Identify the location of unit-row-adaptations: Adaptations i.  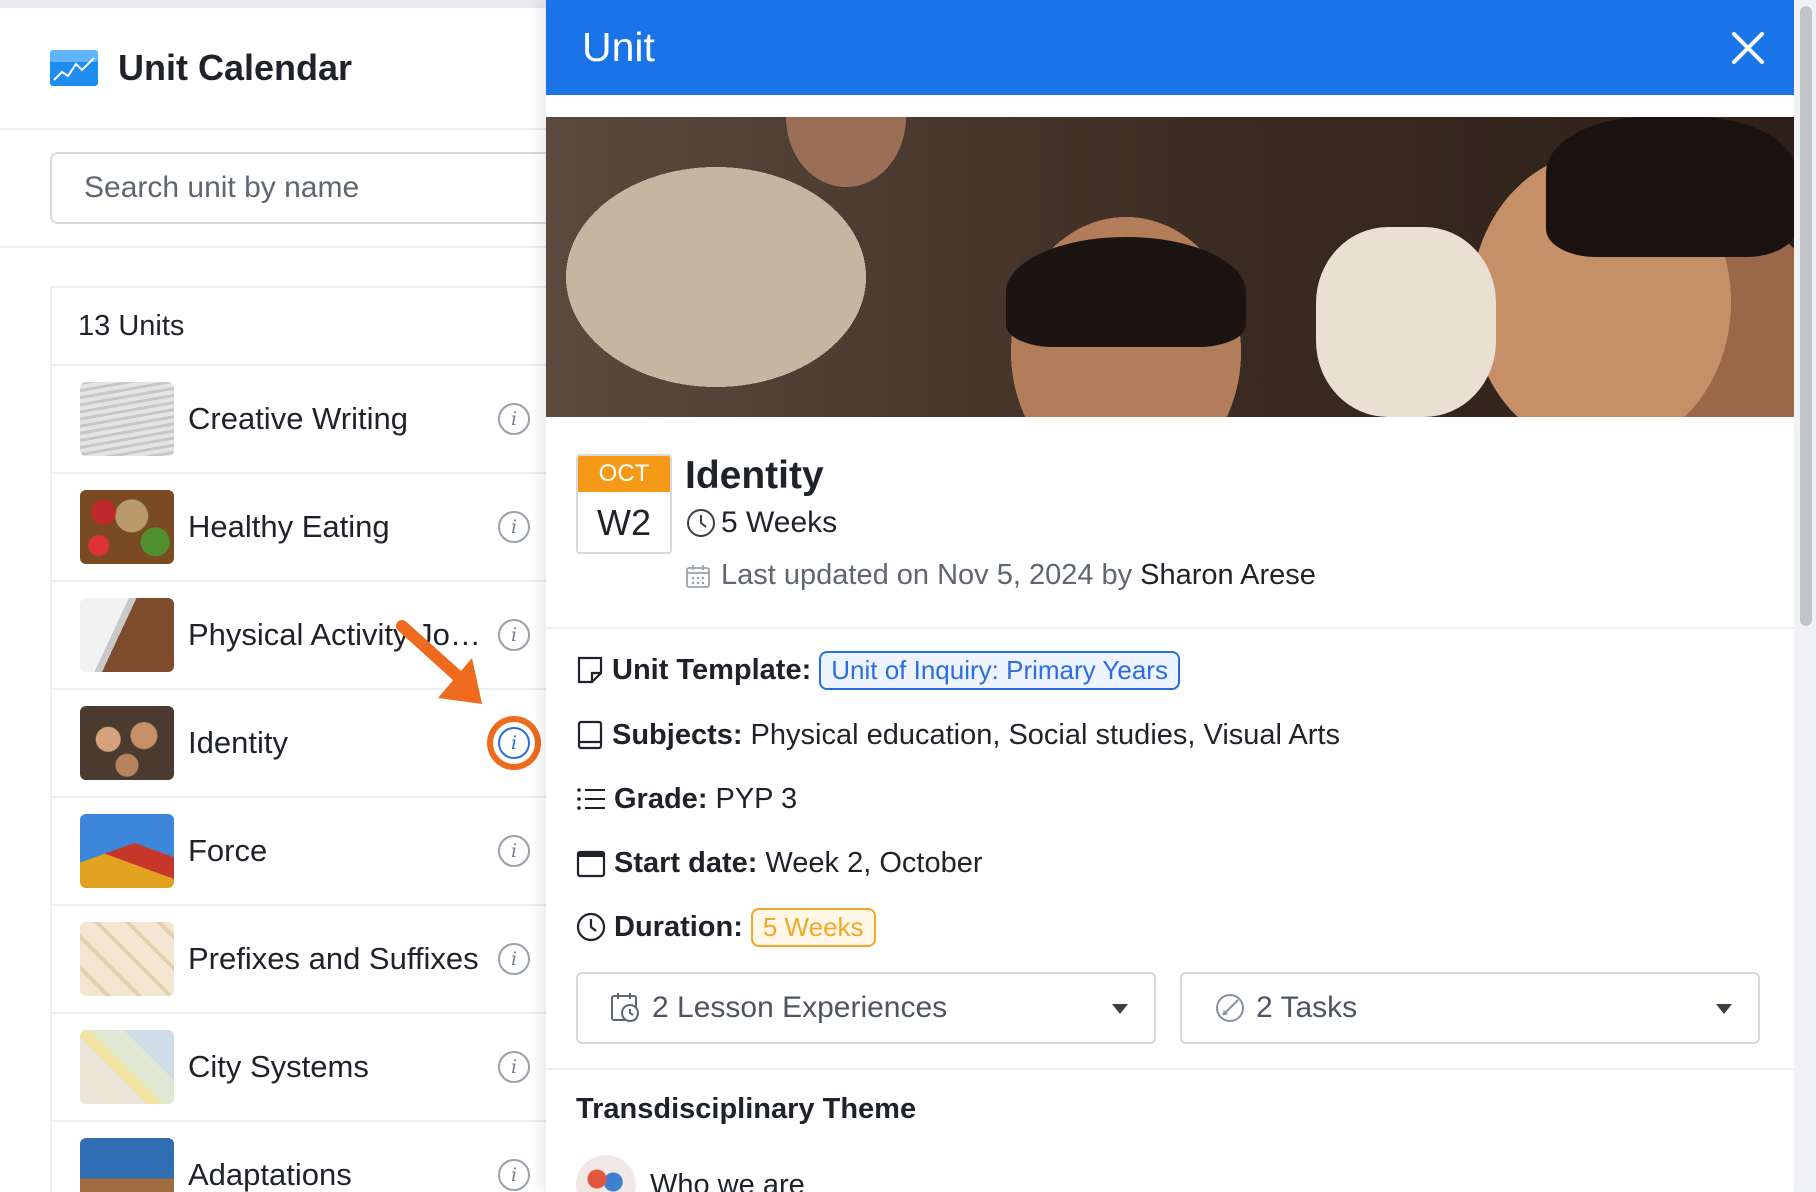
(331, 1157).